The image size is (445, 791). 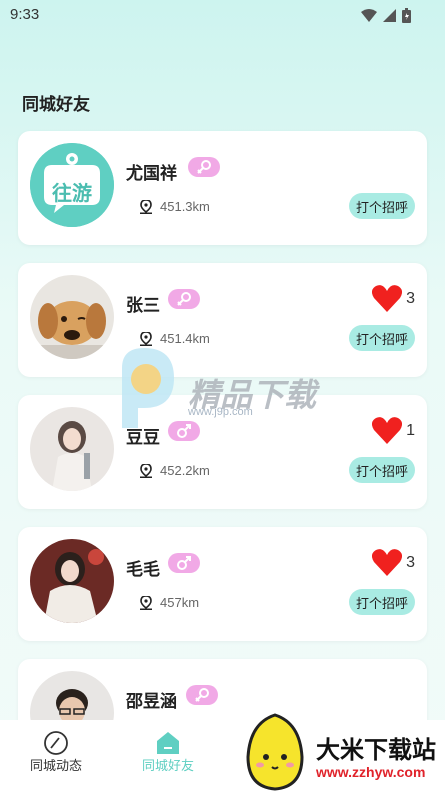 What do you see at coordinates (371, 772) in the screenshot?
I see `watermark-corner-url: www.zzhyw.com` at bounding box center [371, 772].